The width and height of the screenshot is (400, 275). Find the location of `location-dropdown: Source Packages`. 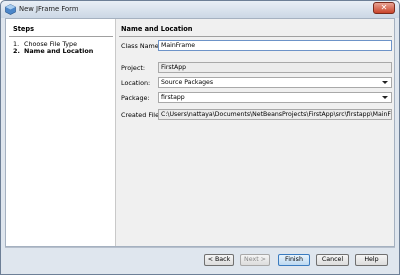

location-dropdown: Source Packages is located at coordinates (275, 82).